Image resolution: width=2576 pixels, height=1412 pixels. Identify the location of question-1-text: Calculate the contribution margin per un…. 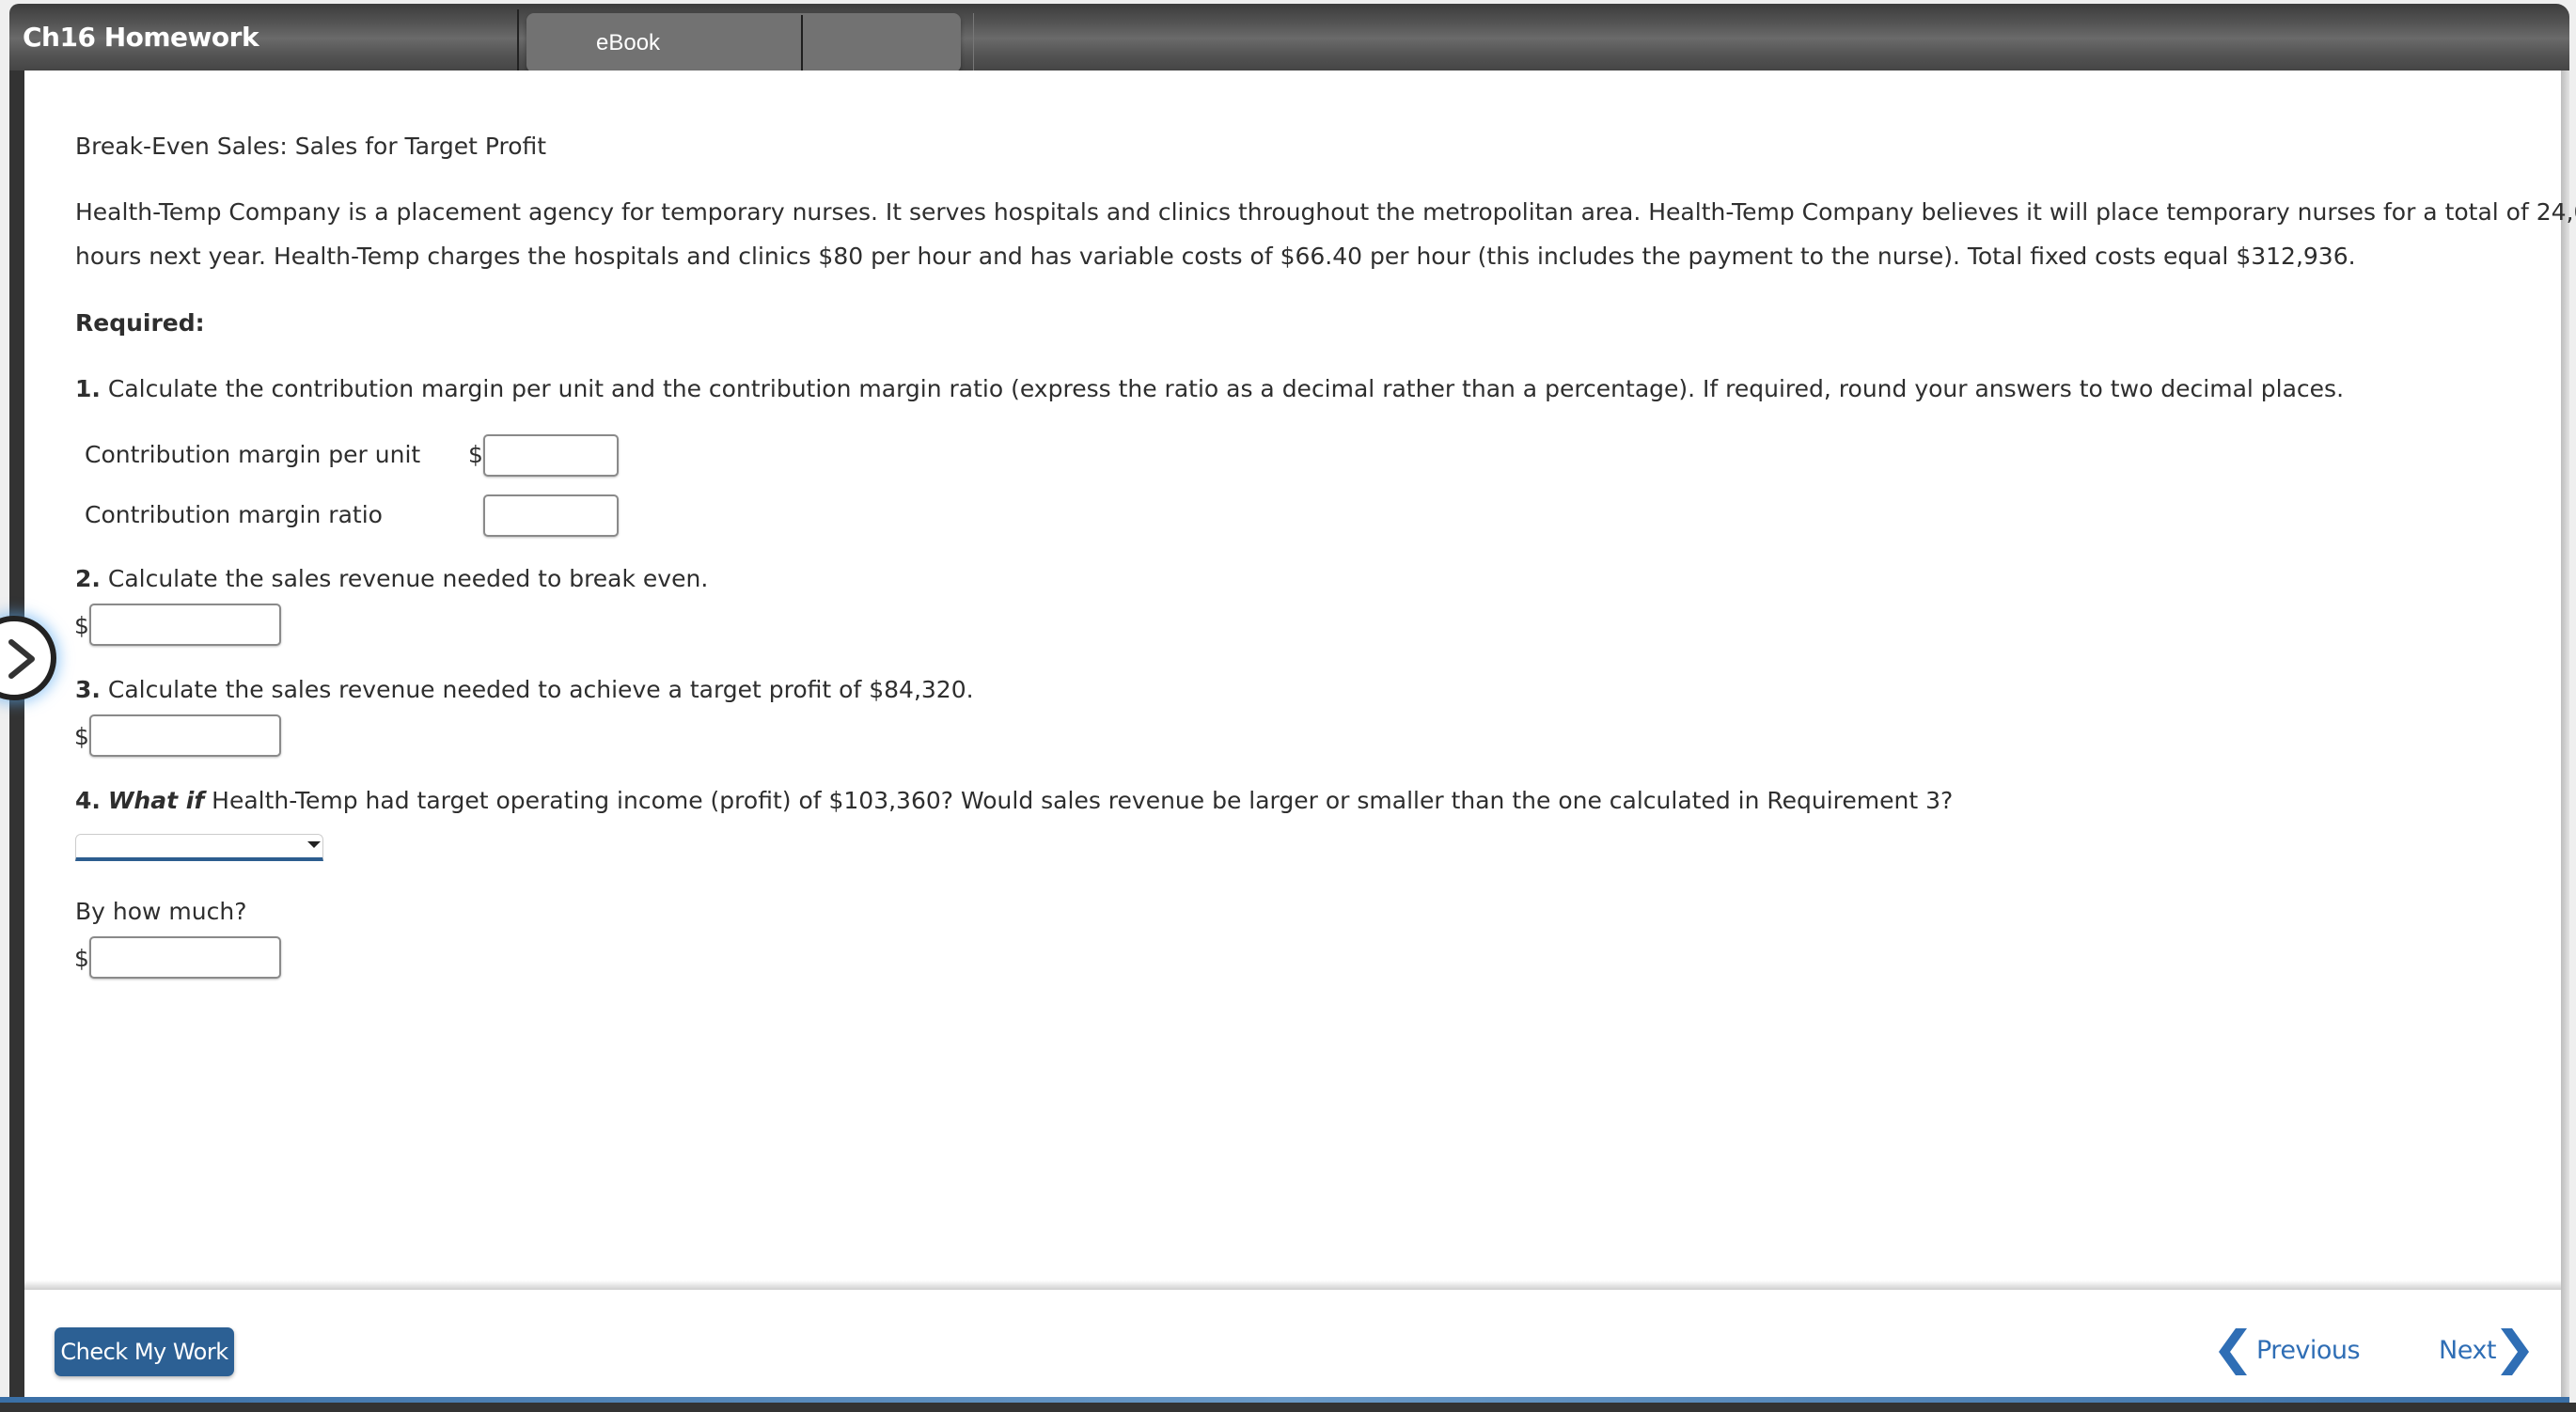
(1226, 388).